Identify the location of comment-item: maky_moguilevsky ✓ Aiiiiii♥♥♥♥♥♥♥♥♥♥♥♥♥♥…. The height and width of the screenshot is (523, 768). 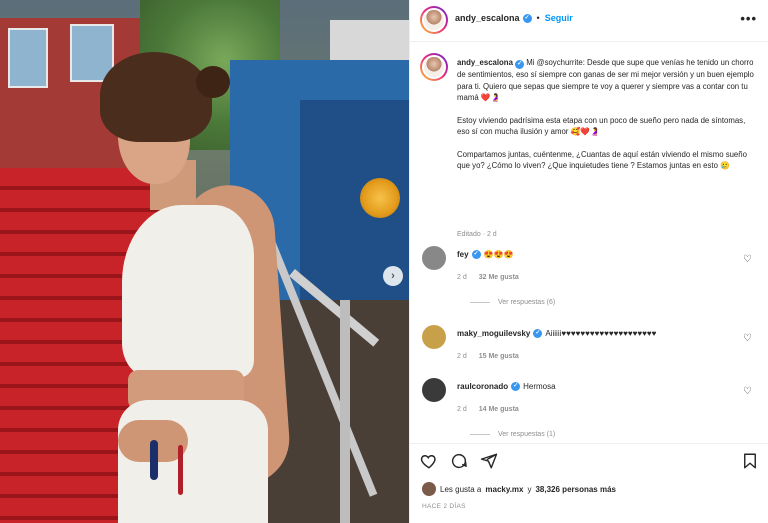
(590, 355).